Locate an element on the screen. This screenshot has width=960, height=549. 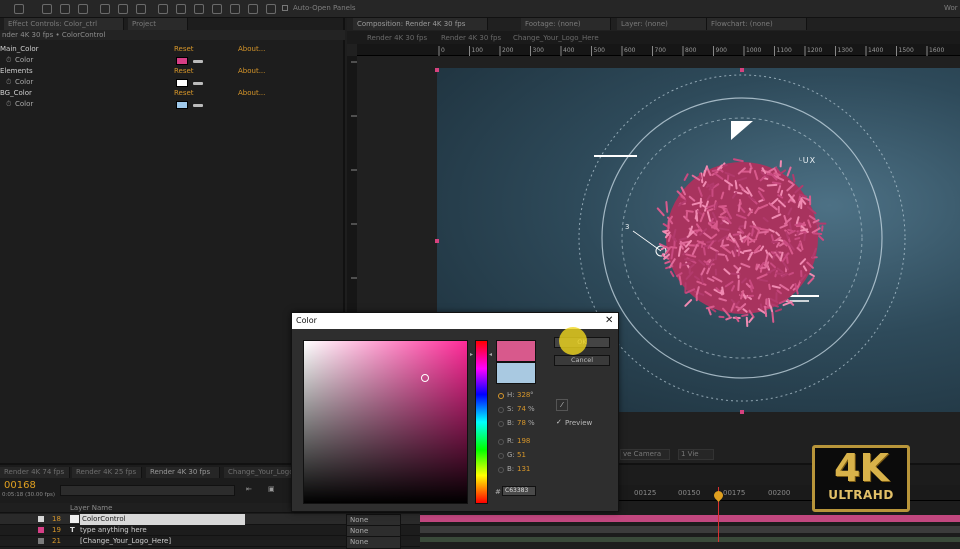
effect-name: BG_Color is located at coordinates (16, 93).